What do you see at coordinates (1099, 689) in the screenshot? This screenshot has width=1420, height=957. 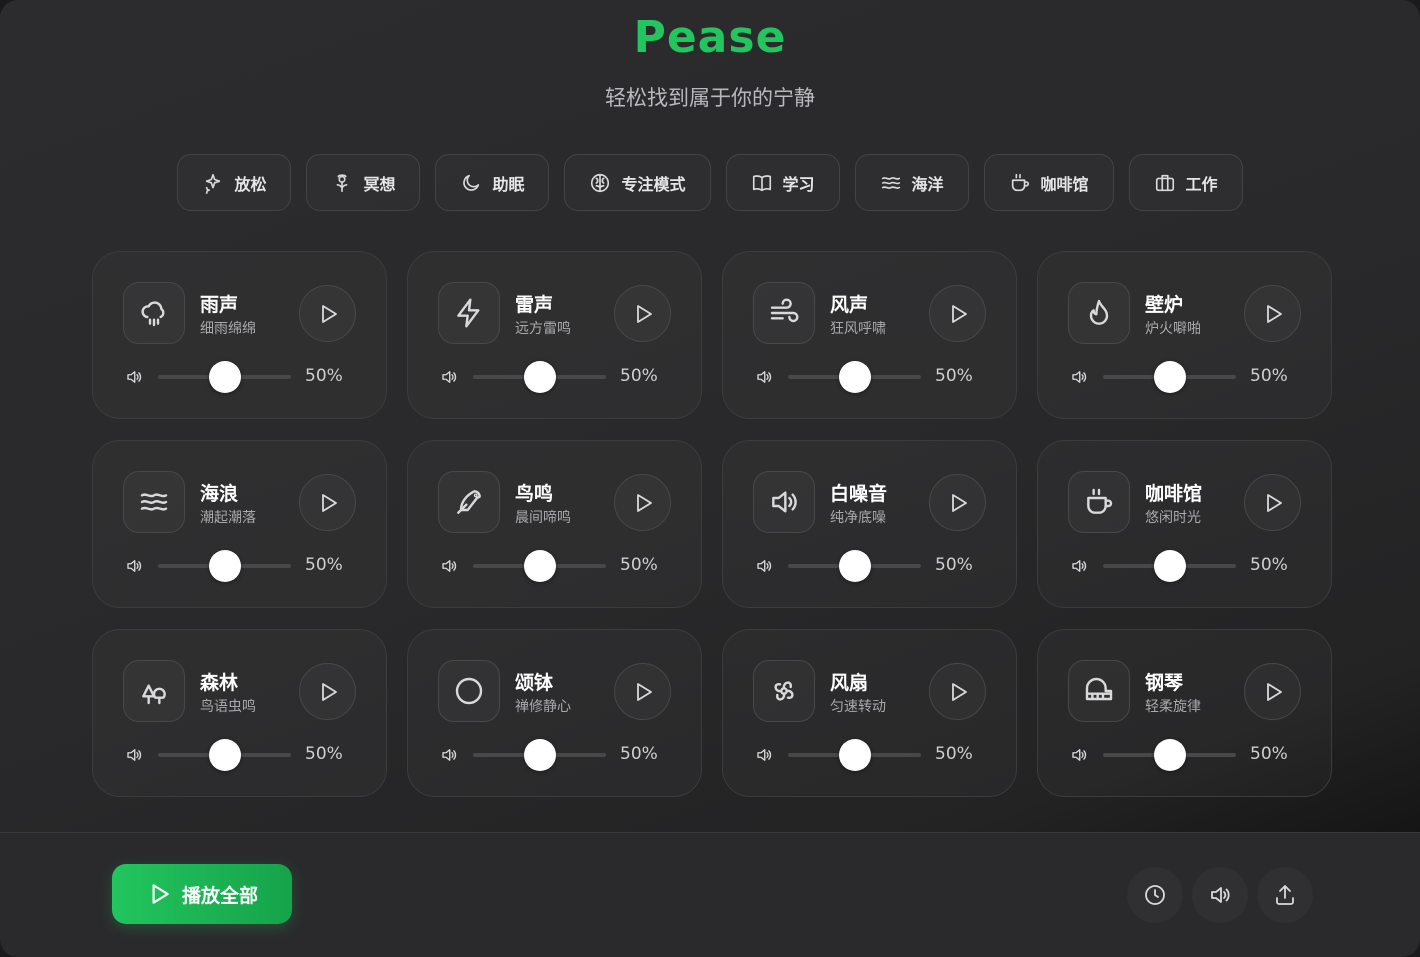 I see `piano-icon` at bounding box center [1099, 689].